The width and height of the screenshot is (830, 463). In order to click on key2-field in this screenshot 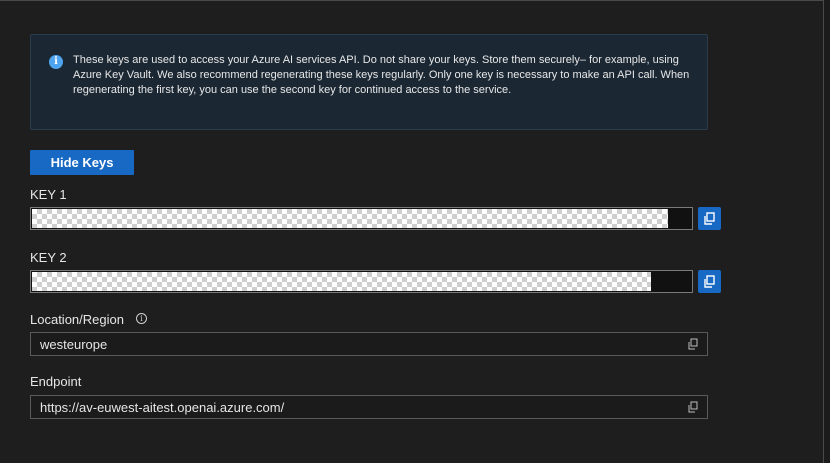, I will do `click(361, 281)`.